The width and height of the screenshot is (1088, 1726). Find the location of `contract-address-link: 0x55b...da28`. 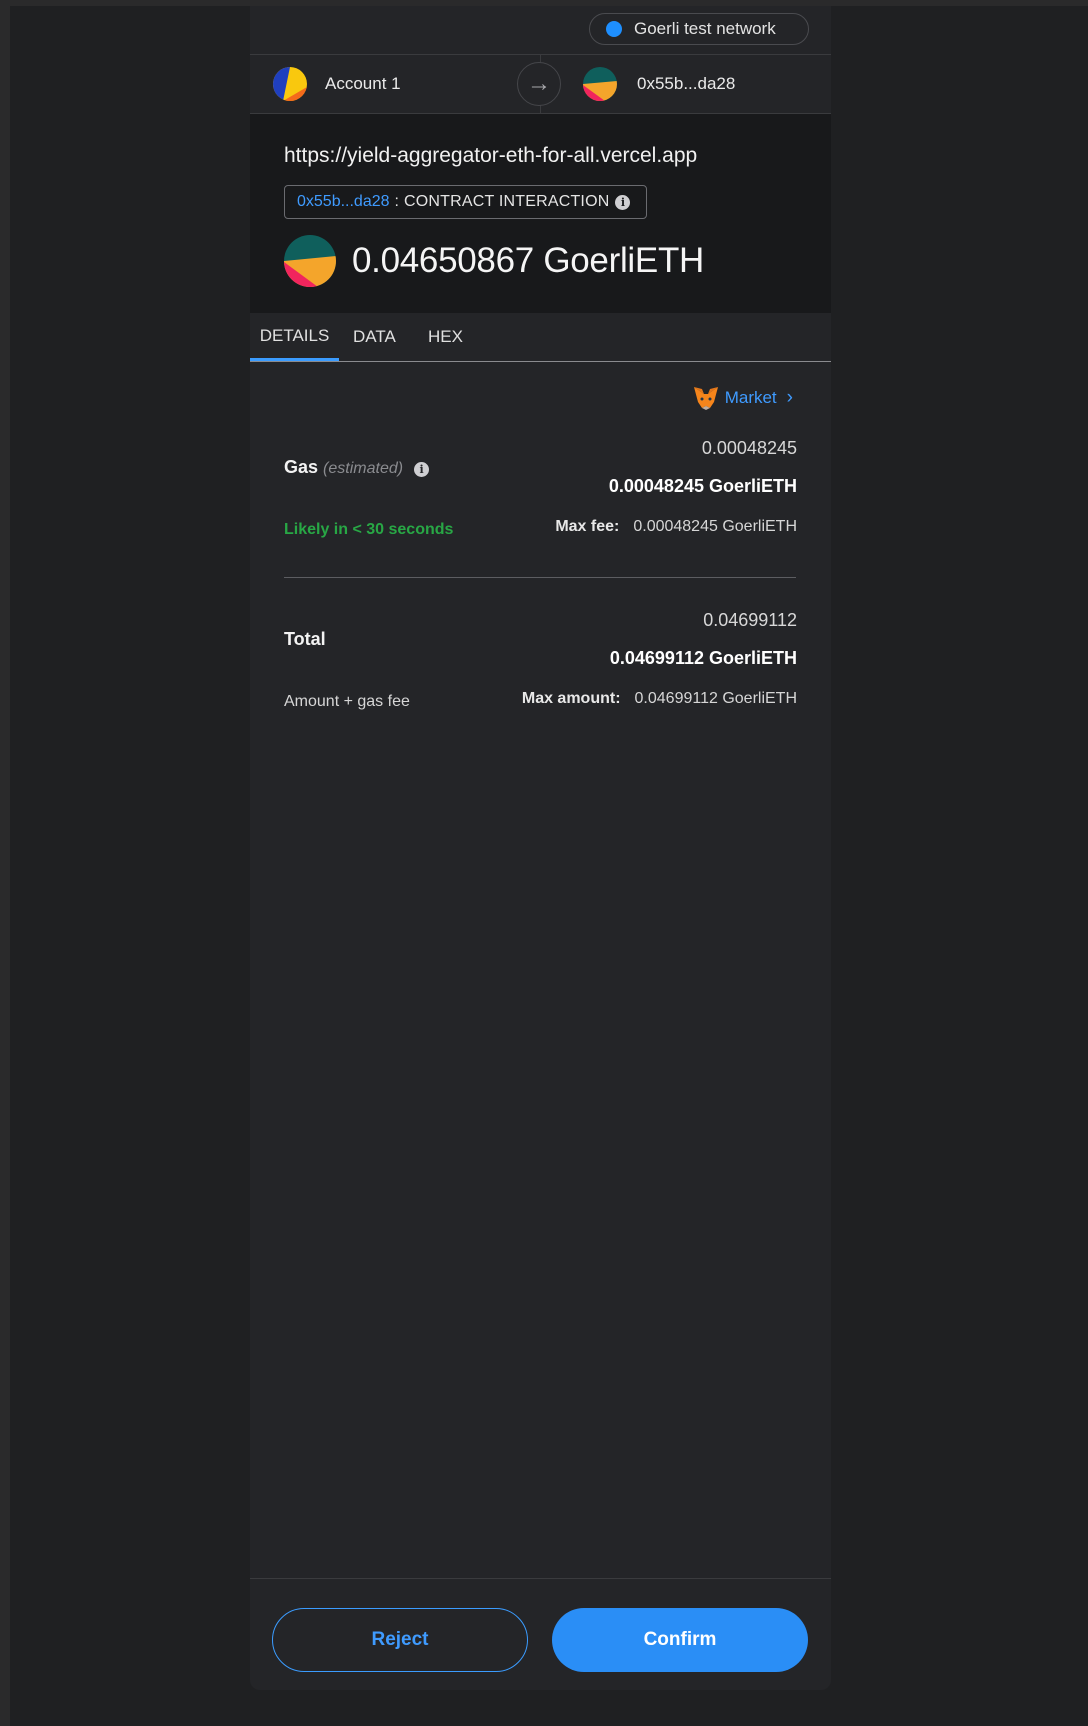

contract-address-link: 0x55b...da28 is located at coordinates (343, 202).